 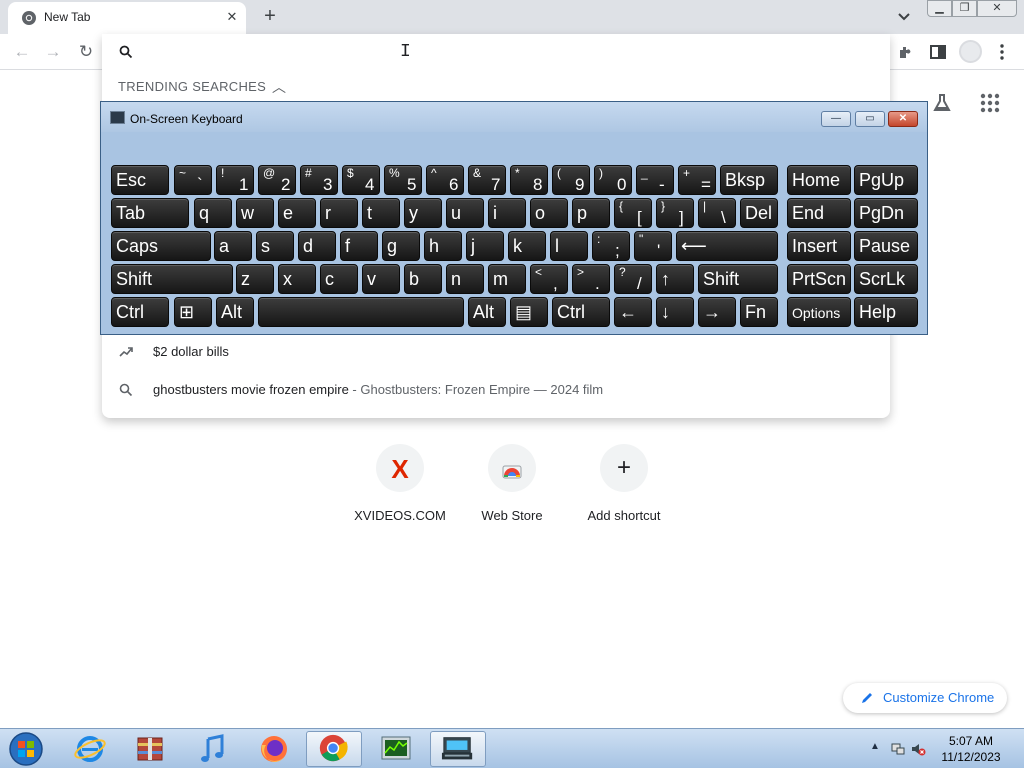 What do you see at coordinates (875, 746) in the screenshot?
I see `show-hidden-icons-icon: ▲` at bounding box center [875, 746].